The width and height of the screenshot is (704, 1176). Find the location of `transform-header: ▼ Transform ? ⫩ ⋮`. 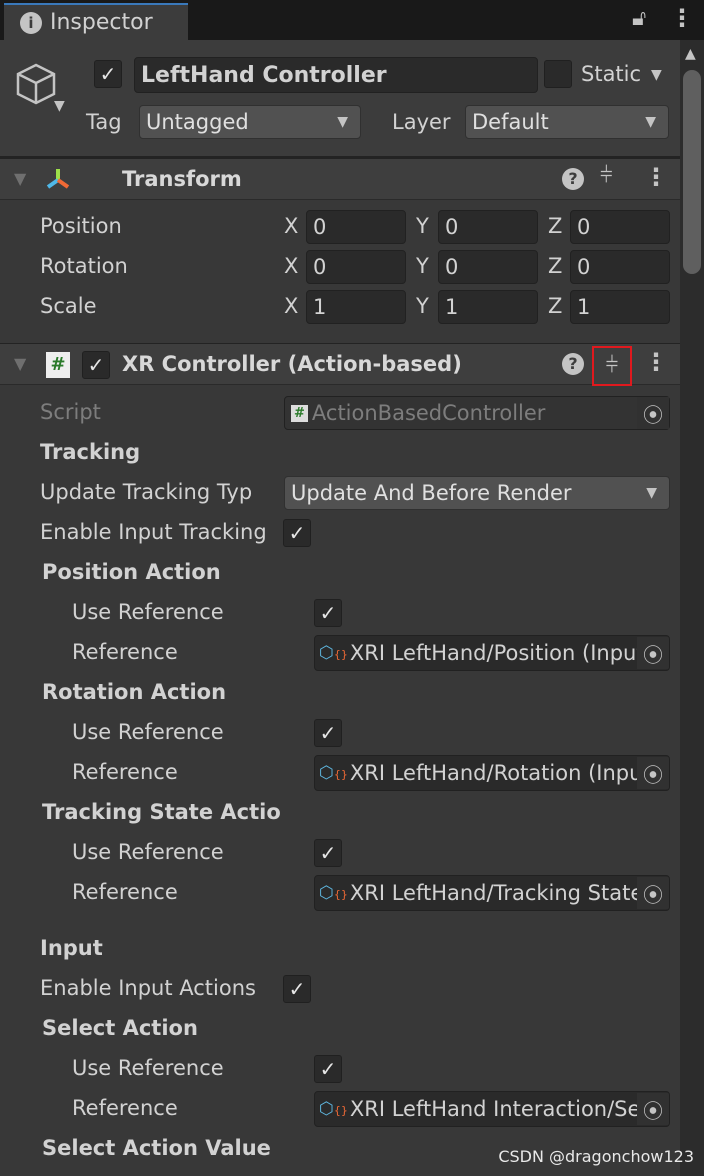

transform-header: ▼ Transform ? ⫩ ⋮ is located at coordinates (340, 179).